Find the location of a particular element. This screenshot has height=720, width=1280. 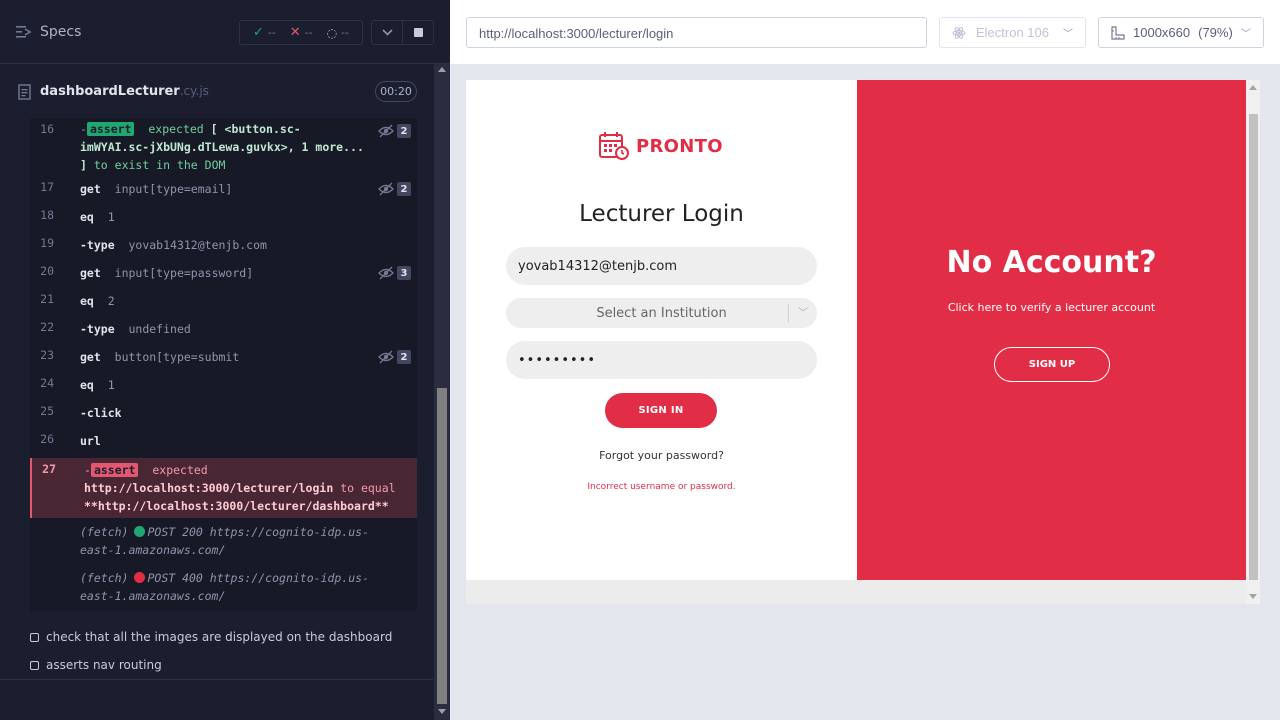

assert-message: to exist in the DOM is located at coordinates (159, 165).